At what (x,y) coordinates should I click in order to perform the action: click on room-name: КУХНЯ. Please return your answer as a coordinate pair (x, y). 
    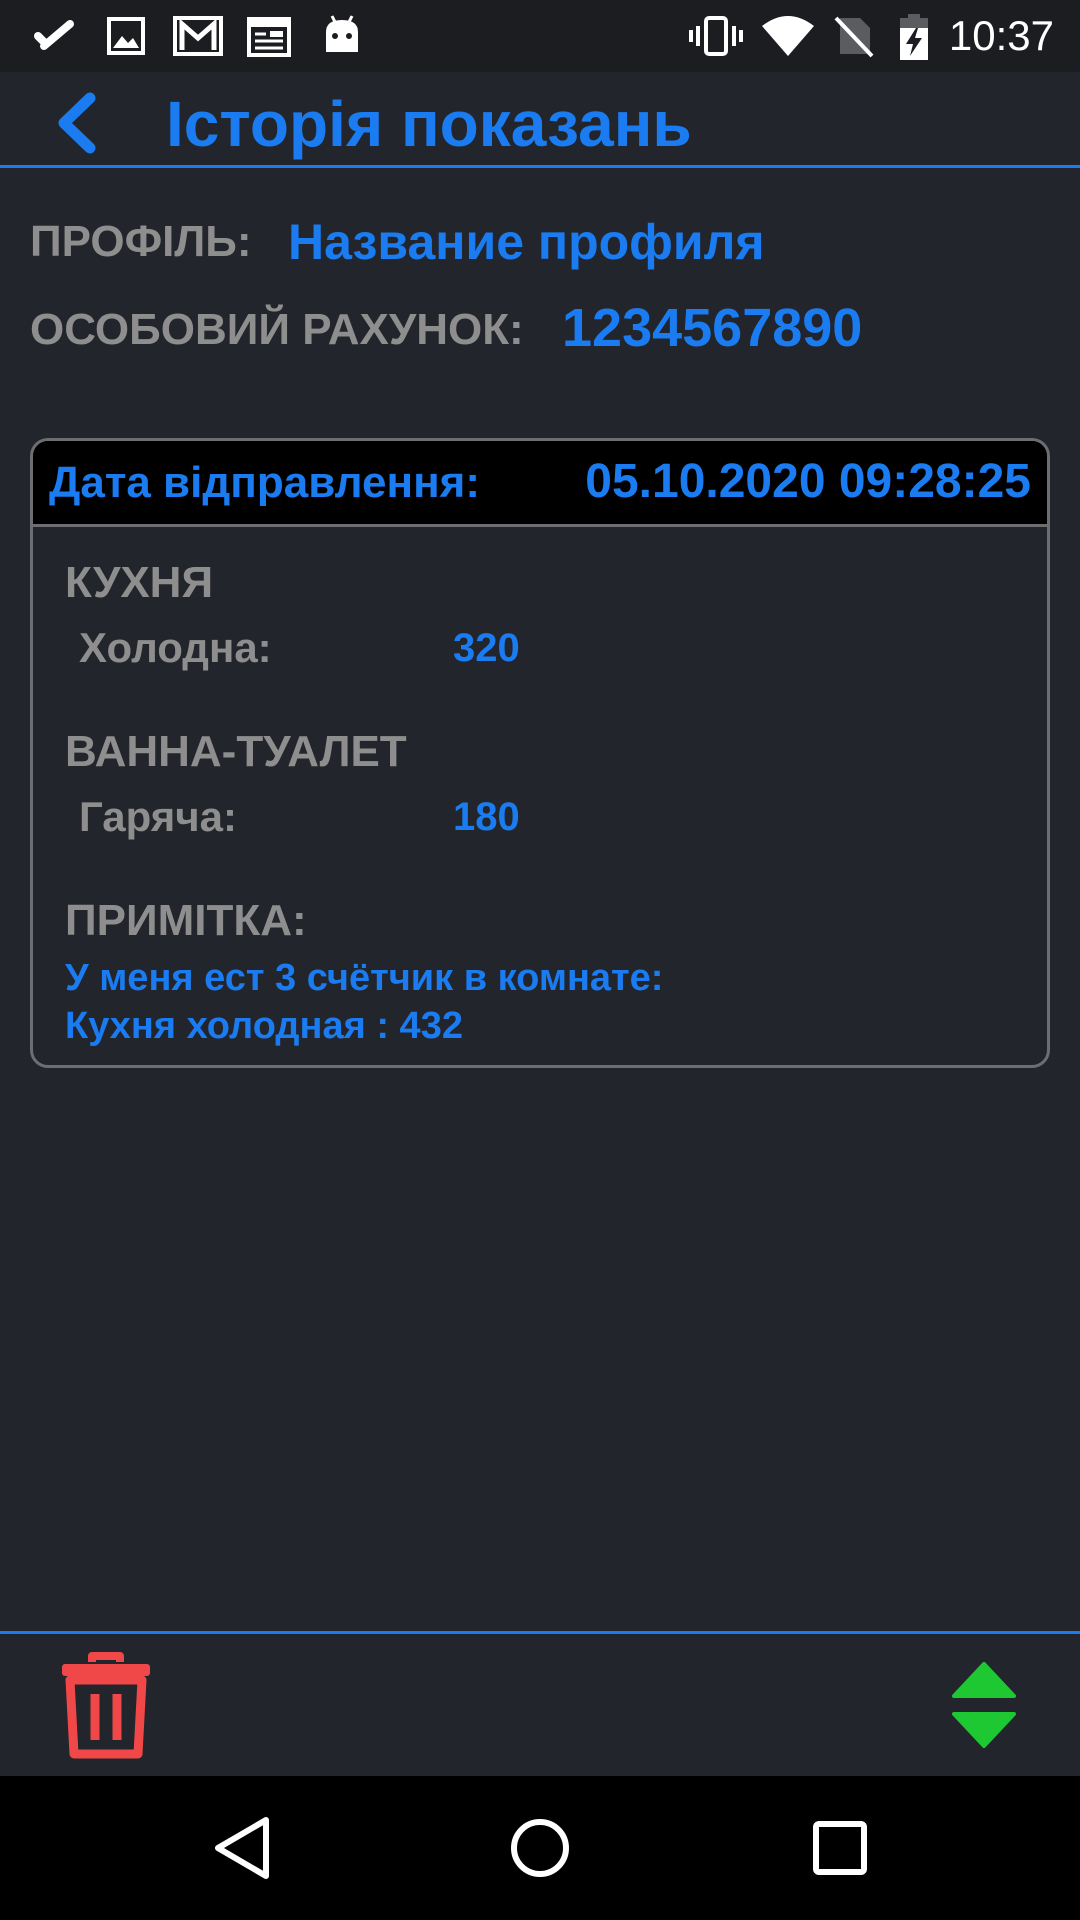
    Looking at the image, I should click on (139, 582).